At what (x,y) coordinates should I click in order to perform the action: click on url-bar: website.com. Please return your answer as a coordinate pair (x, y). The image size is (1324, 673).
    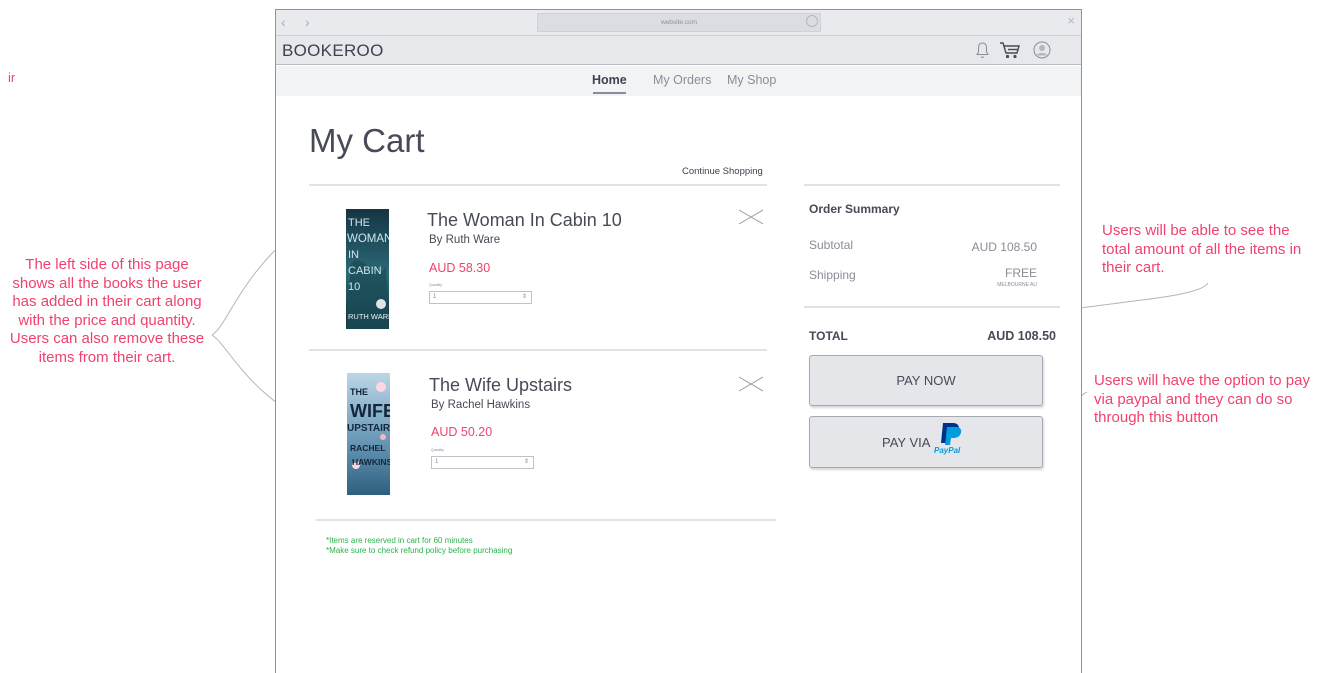
    Looking at the image, I should click on (679, 22).